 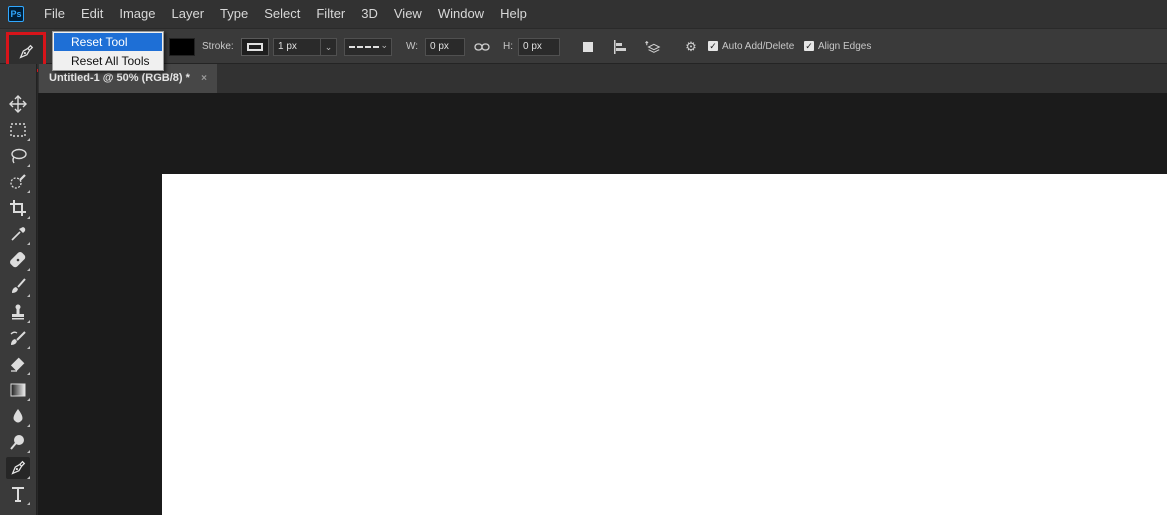 I want to click on align-edges-checkbox: ✓, so click(x=809, y=46).